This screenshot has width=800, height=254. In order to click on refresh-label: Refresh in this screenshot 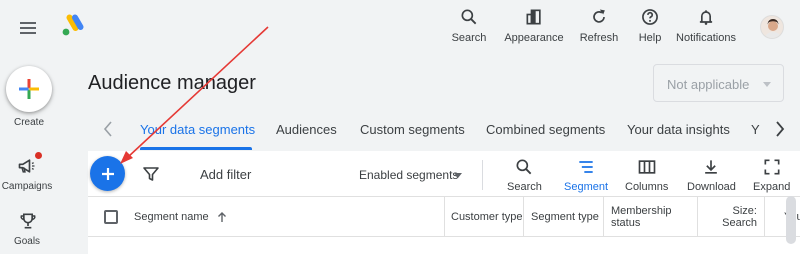, I will do `click(599, 38)`.